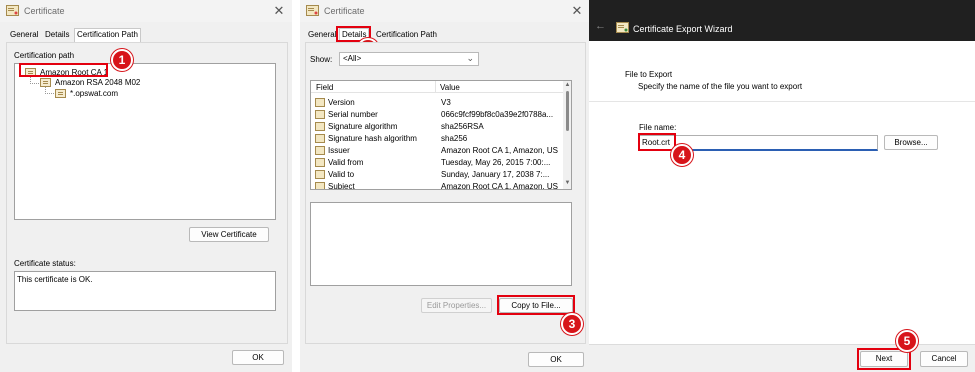  Describe the element at coordinates (63, 70) in the screenshot. I see `highlight-root-node` at that location.